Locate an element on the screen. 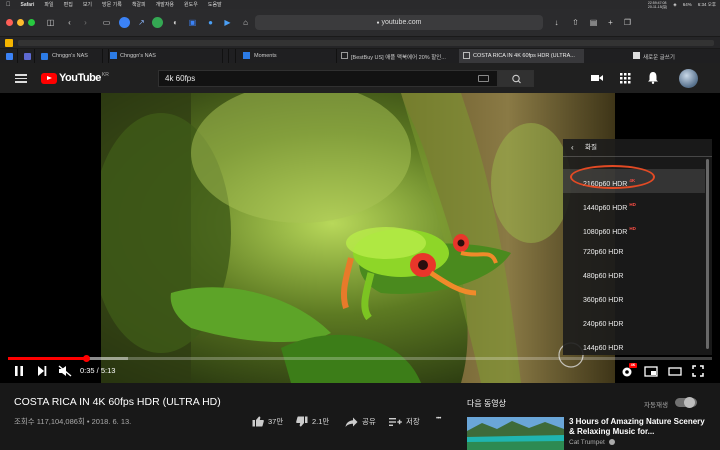 This screenshot has width=720, height=450. more-actions-icon: ••• is located at coordinates (438, 419).